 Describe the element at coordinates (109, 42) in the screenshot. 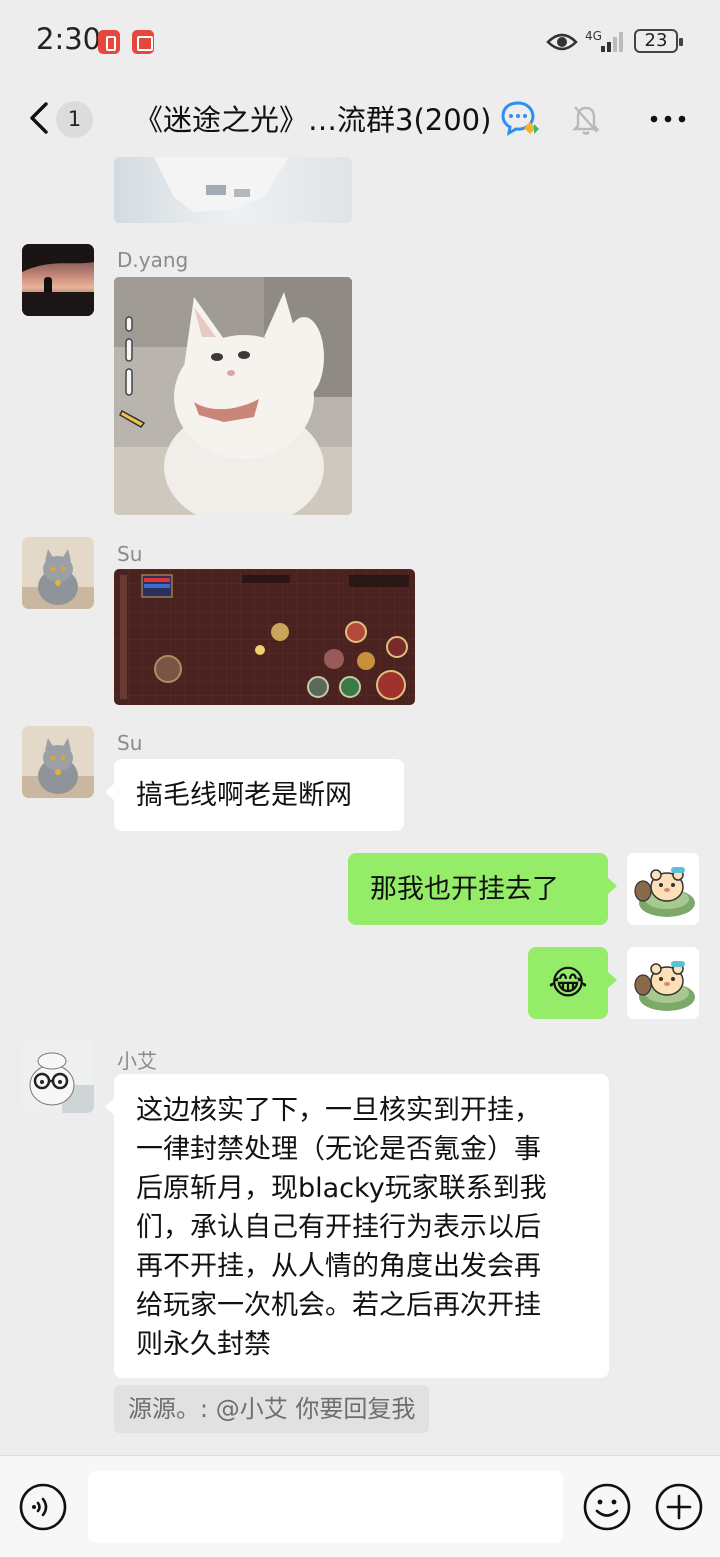

I see `notification-badge-icon` at that location.